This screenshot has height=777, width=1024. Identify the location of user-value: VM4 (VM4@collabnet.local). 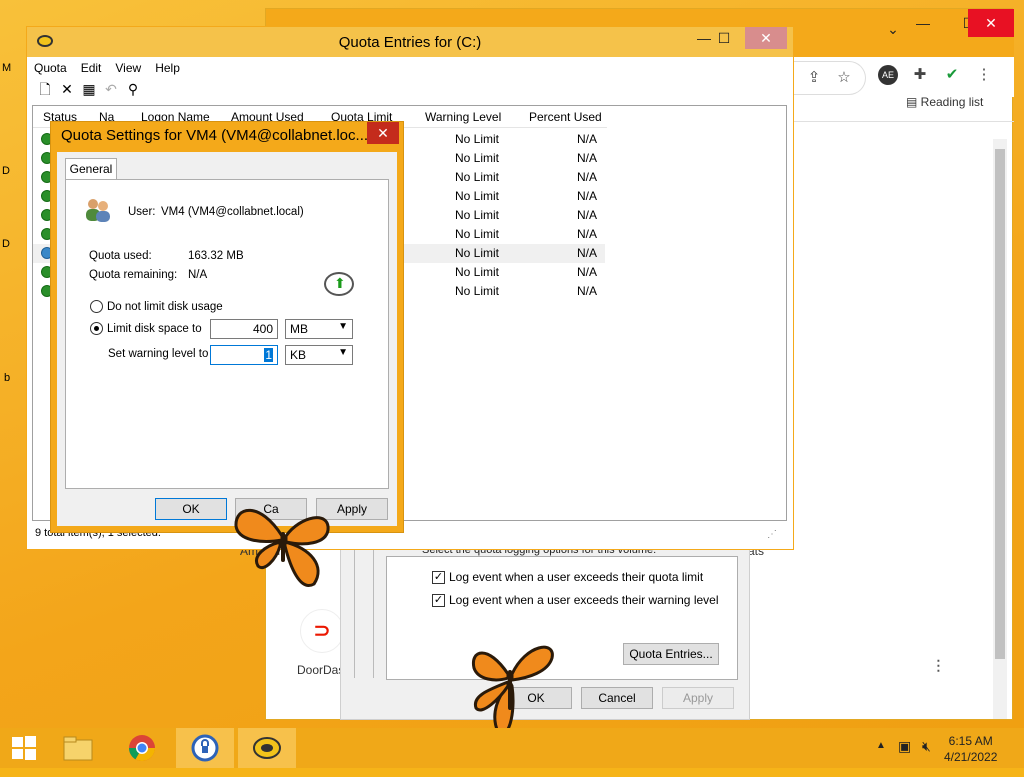
(232, 212).